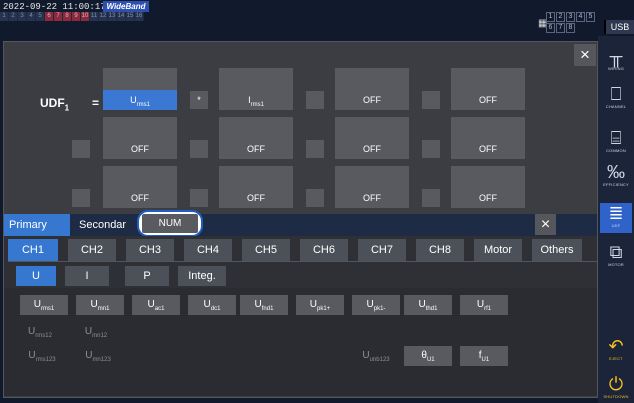 Image resolution: width=634 pixels, height=403 pixels. What do you see at coordinates (106, 225) in the screenshot?
I see `tab-secondary: Secondar` at bounding box center [106, 225].